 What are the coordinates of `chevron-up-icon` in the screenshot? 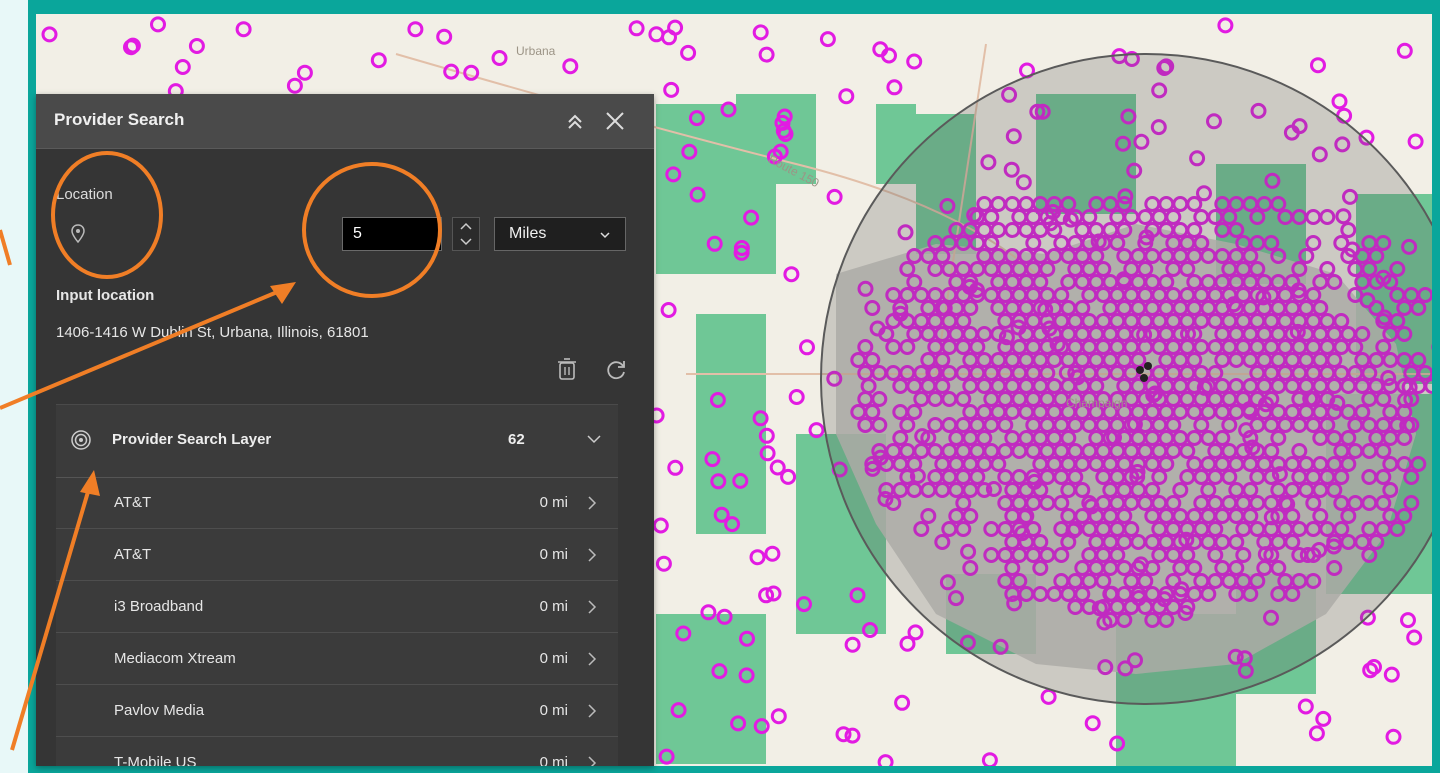 It's located at (466, 226).